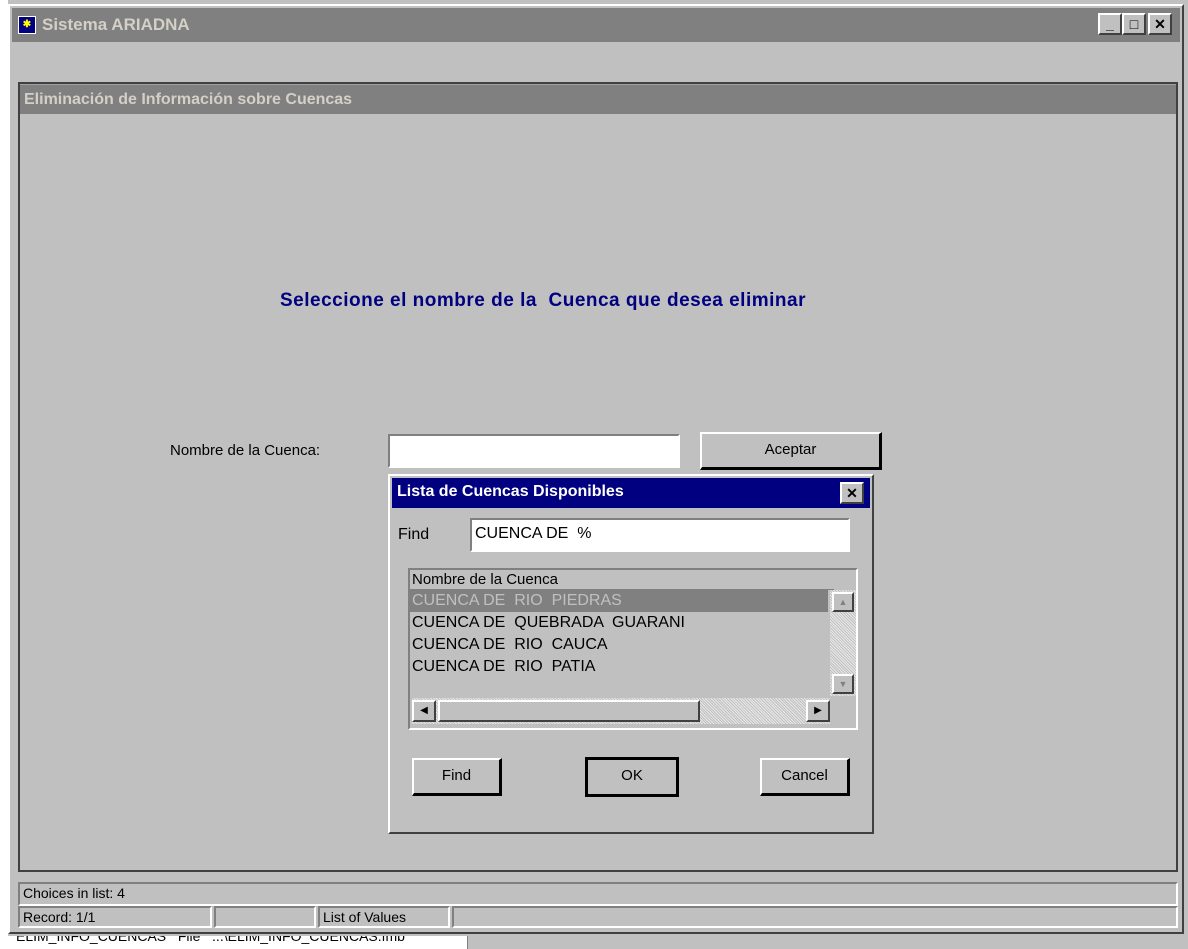 The width and height of the screenshot is (1188, 949). I want to click on form-title-bar: Eliminación de Información sobre Cuencas, so click(598, 99).